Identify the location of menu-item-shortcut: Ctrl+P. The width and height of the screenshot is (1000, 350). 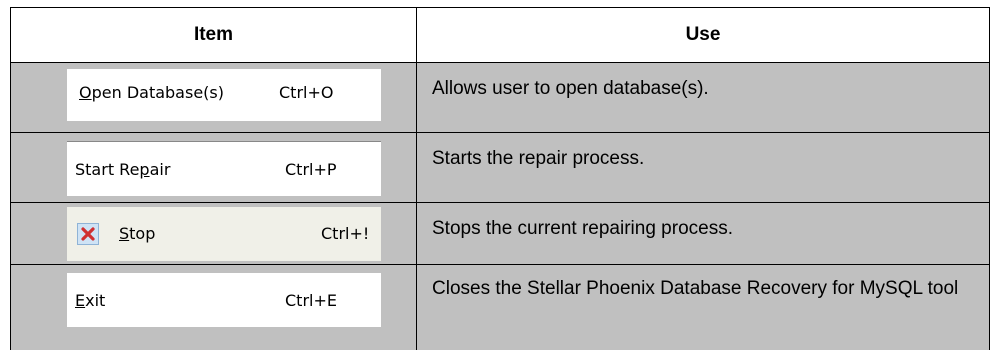
(311, 169).